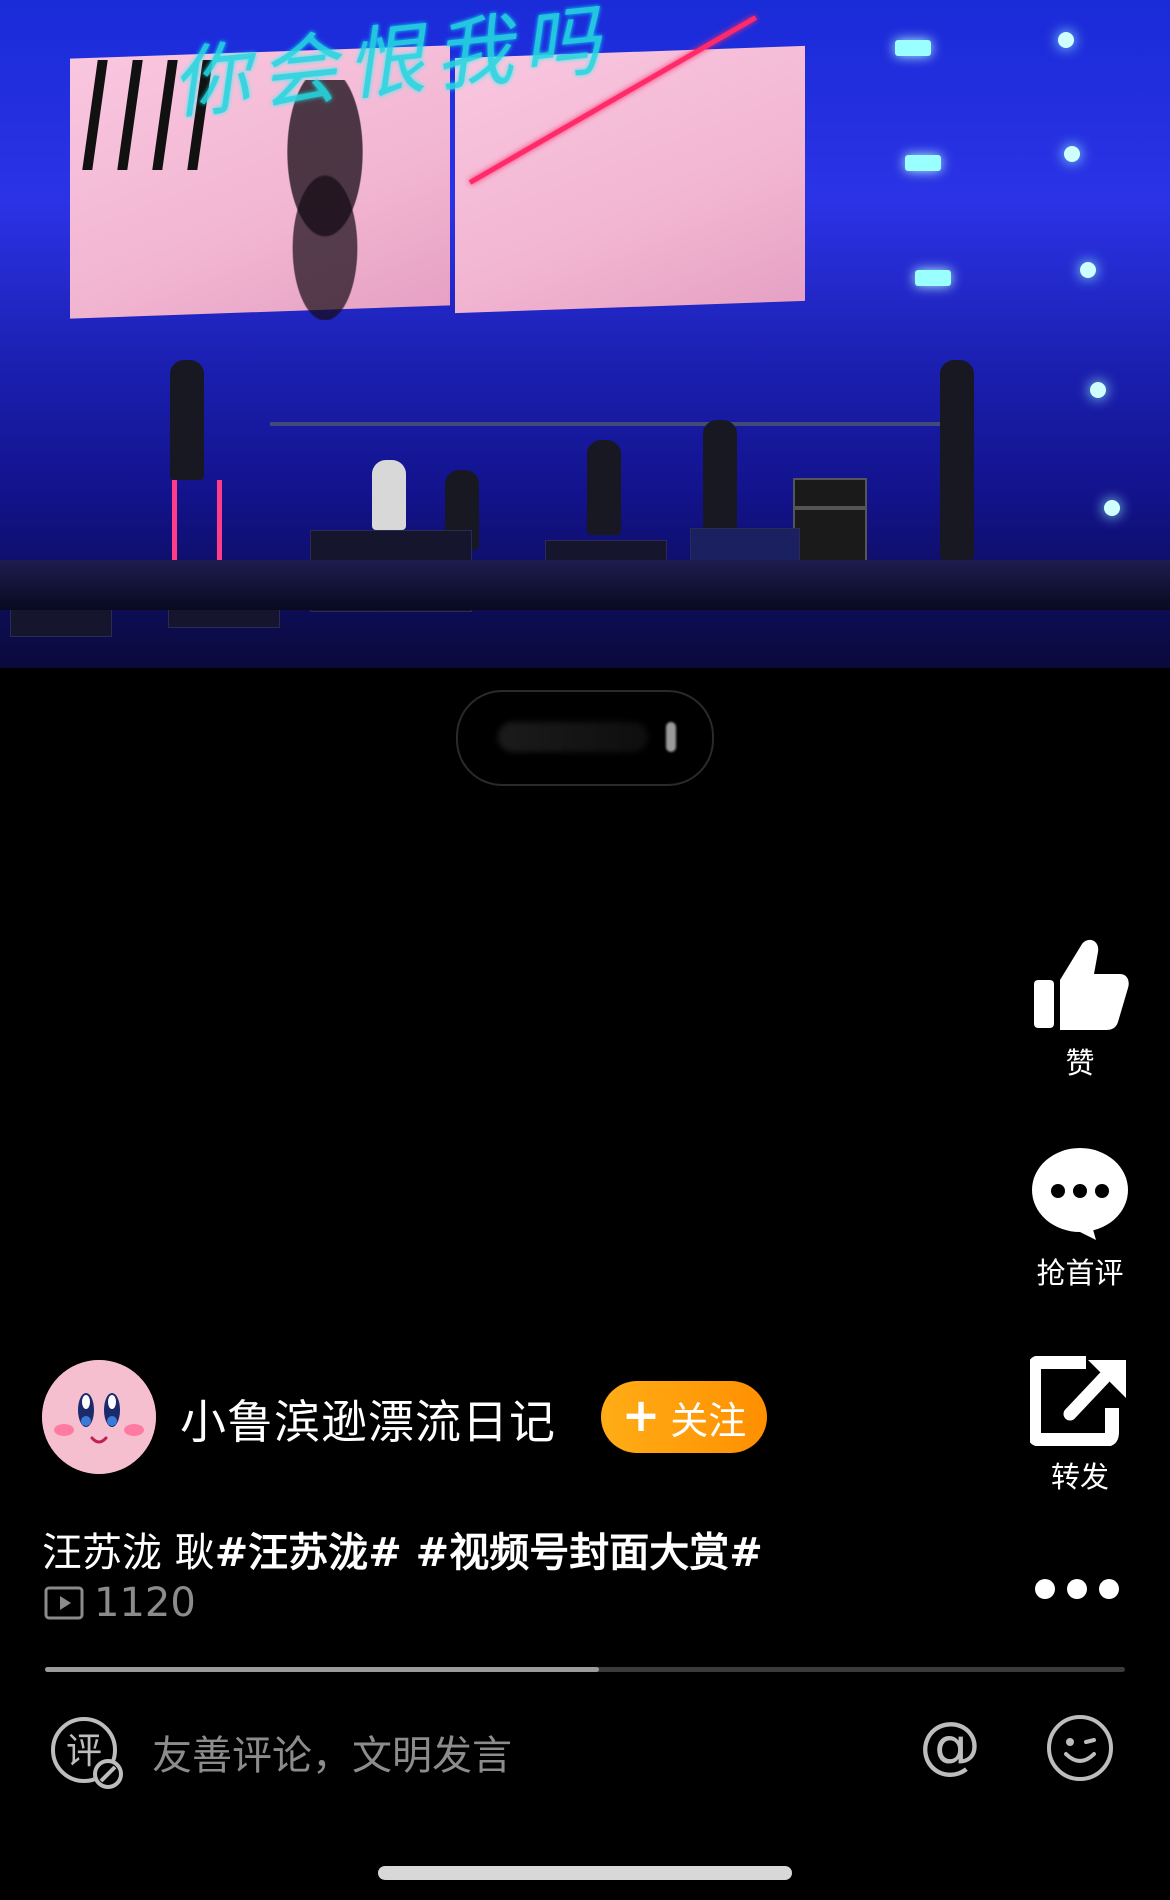 The image size is (1170, 1900). I want to click on performer, so click(187, 420).